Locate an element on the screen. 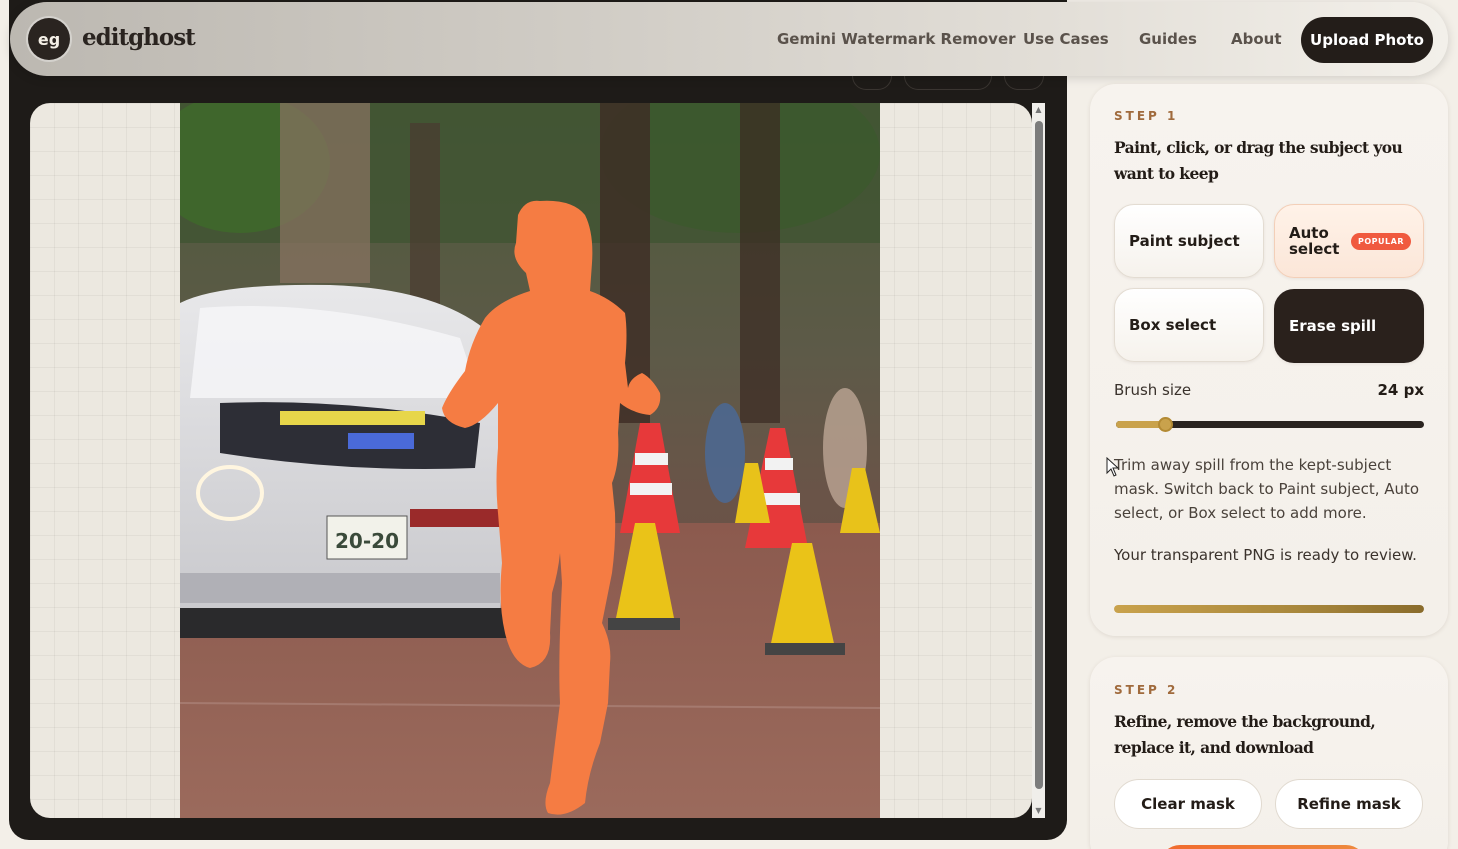 This screenshot has width=1458, height=849. remove-background-button is located at coordinates (1263, 847).